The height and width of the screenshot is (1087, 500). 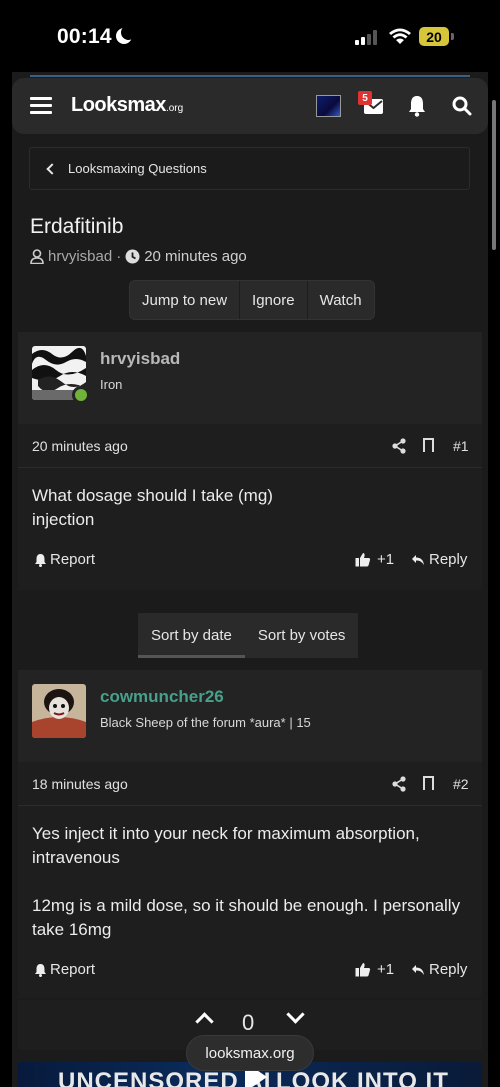 I want to click on post-user-title: Iron, so click(x=111, y=384).